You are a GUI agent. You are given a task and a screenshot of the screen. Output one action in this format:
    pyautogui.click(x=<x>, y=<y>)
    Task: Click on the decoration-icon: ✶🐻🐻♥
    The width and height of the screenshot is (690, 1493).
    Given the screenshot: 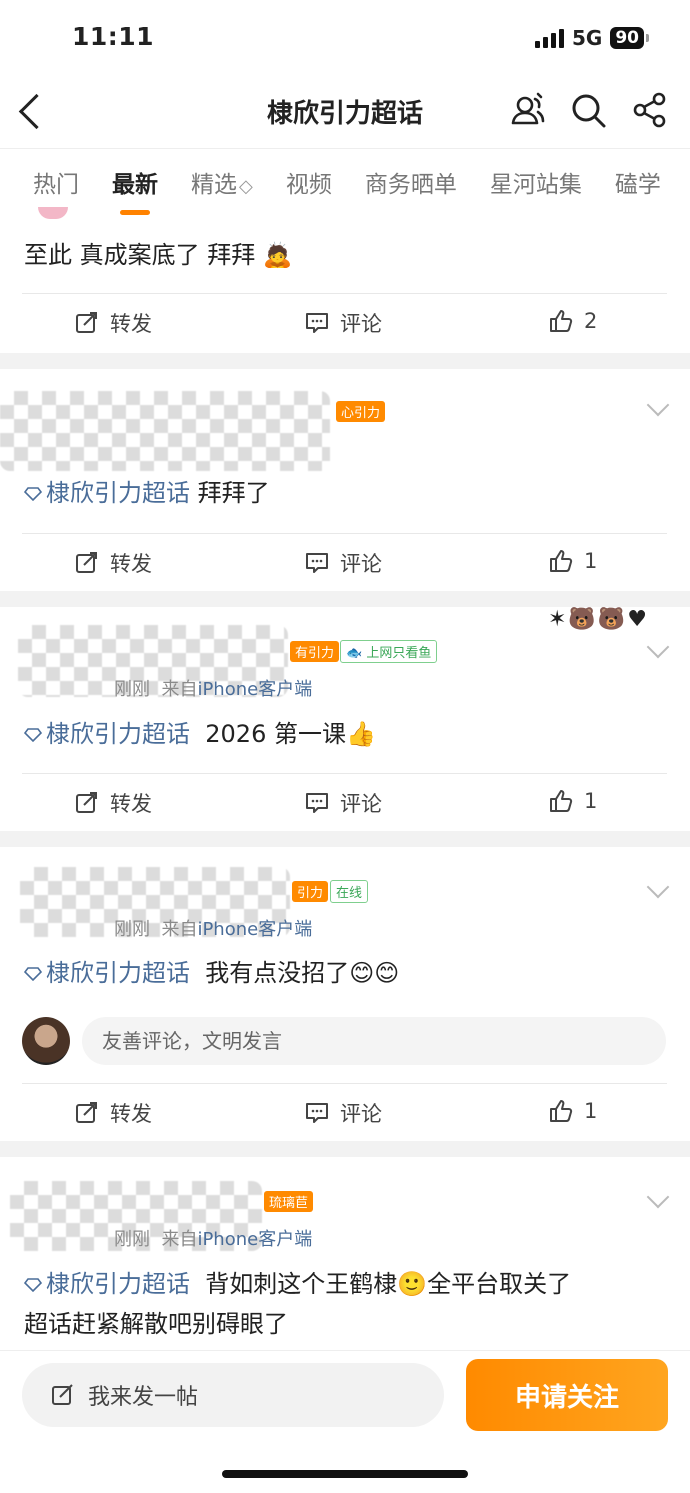 What is the action you would take?
    pyautogui.click(x=598, y=619)
    